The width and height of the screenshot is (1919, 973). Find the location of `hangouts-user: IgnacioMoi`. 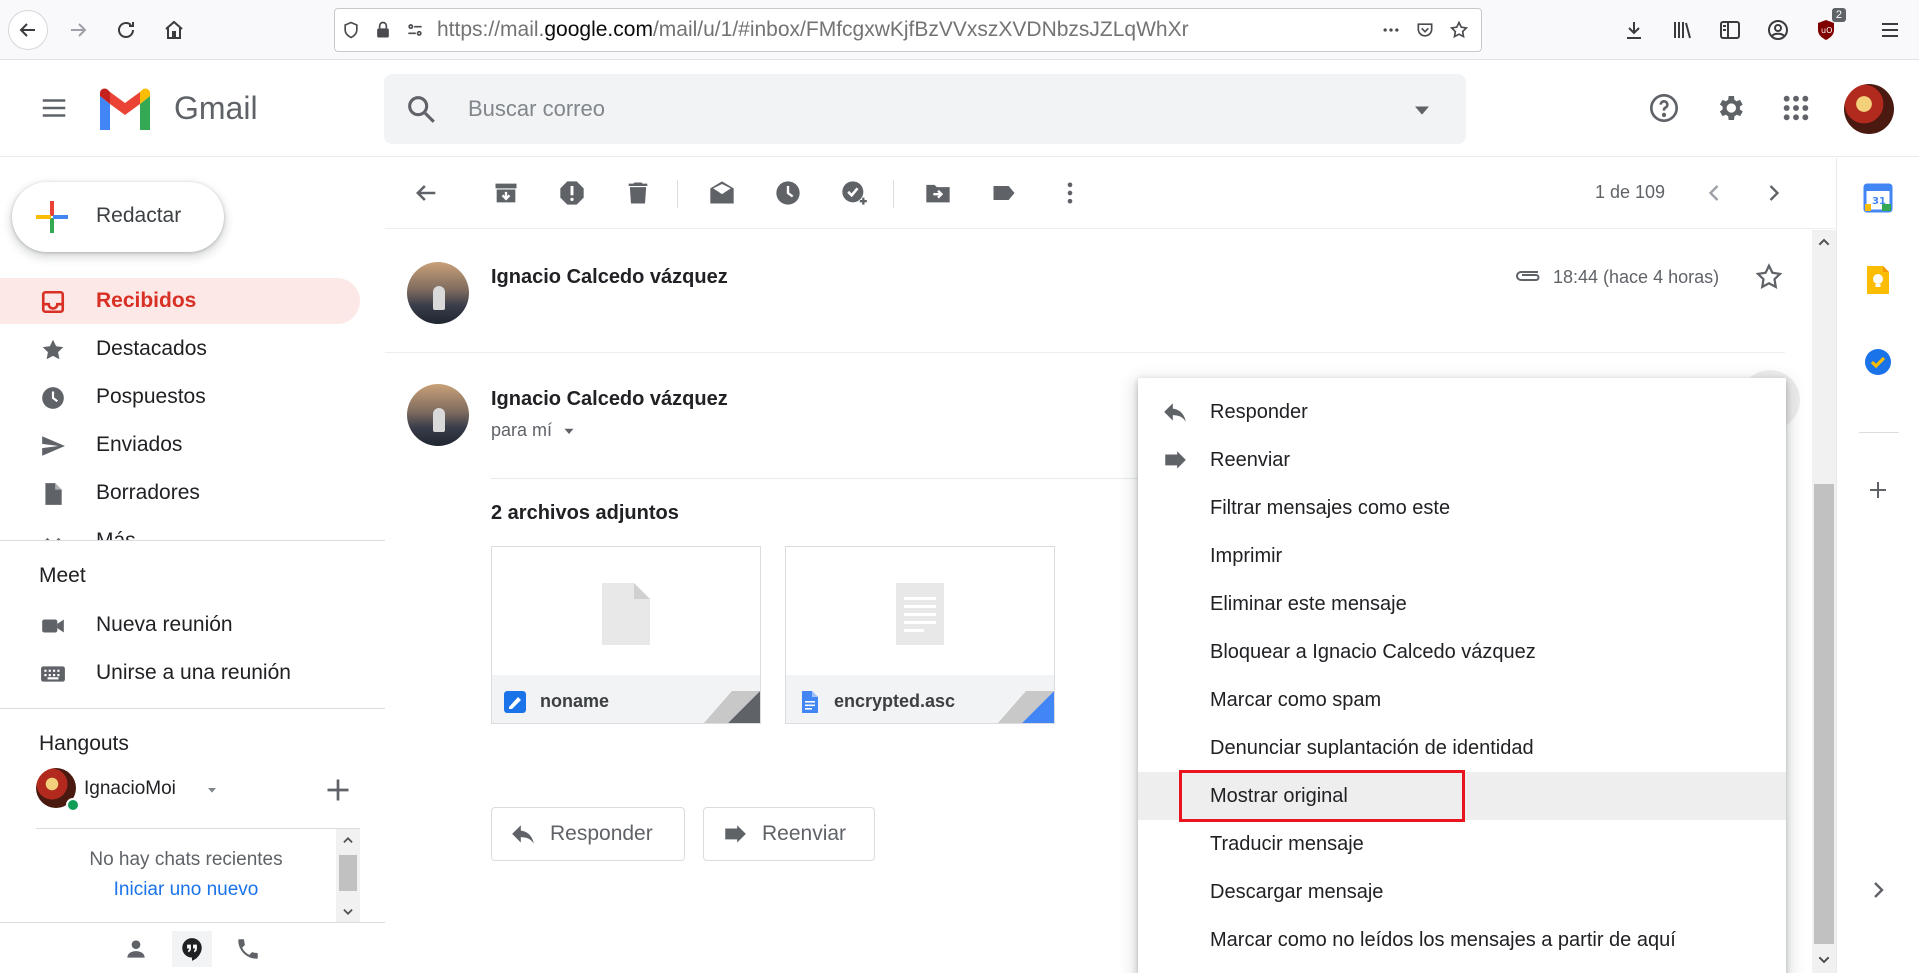

hangouts-user: IgnacioMoi is located at coordinates (196, 791).